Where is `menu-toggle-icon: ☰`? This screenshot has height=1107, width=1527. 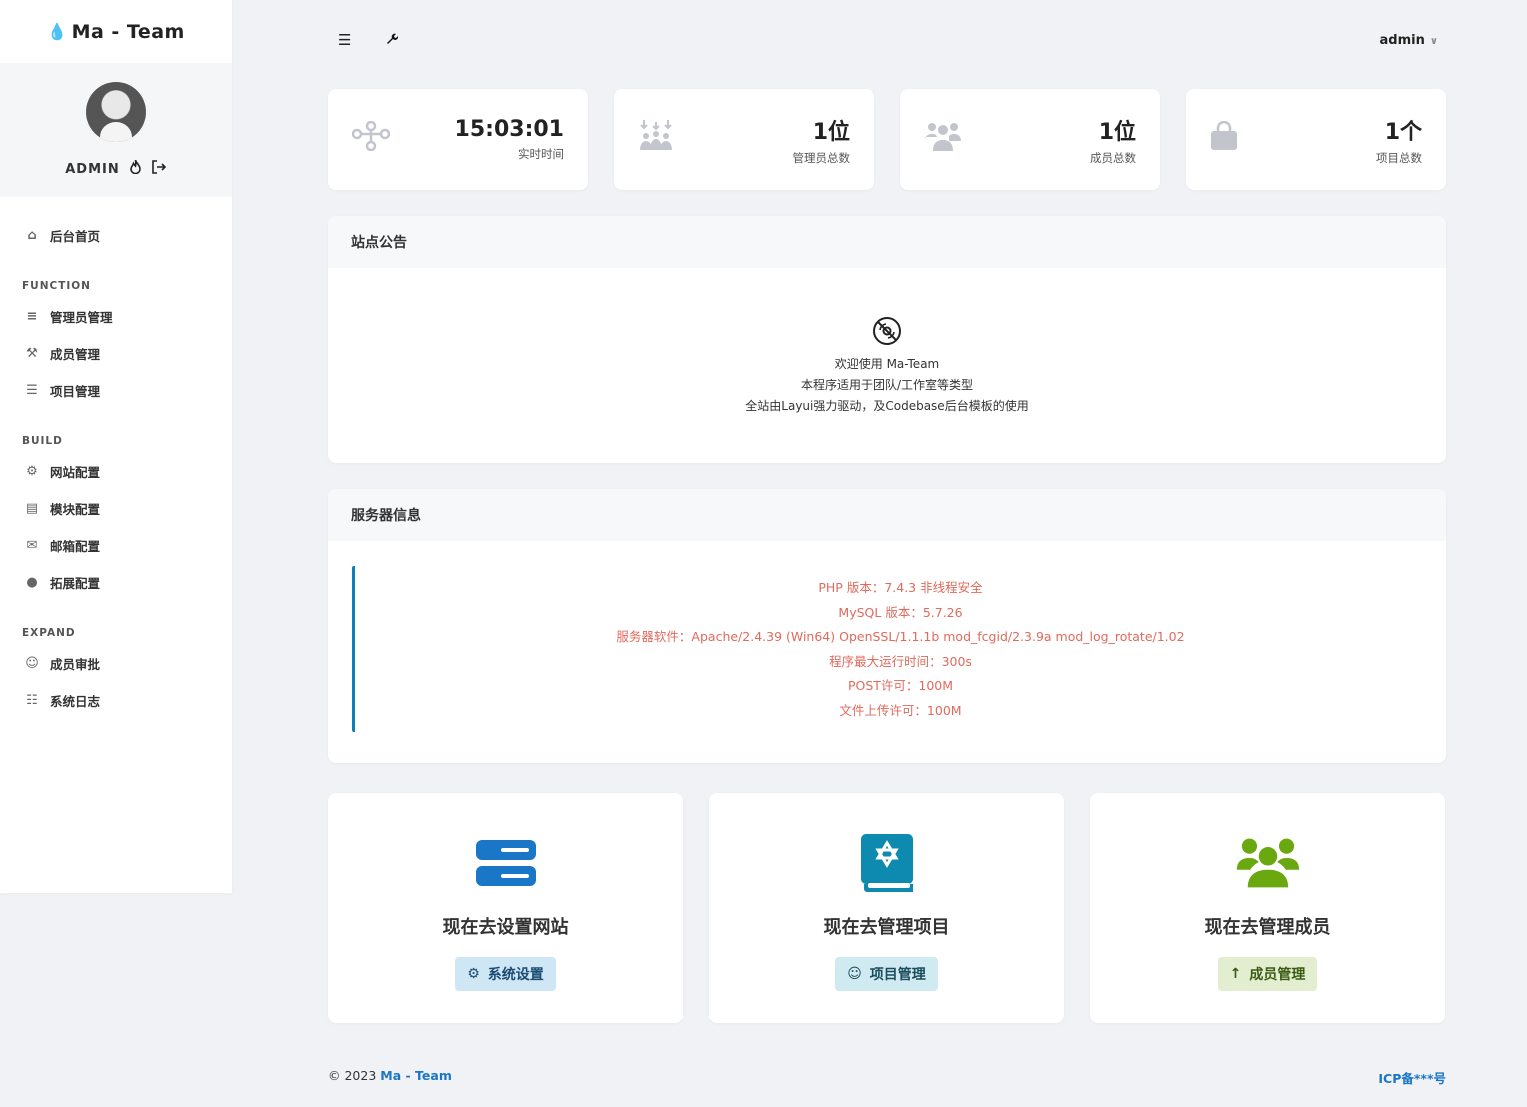 menu-toggle-icon: ☰ is located at coordinates (344, 40).